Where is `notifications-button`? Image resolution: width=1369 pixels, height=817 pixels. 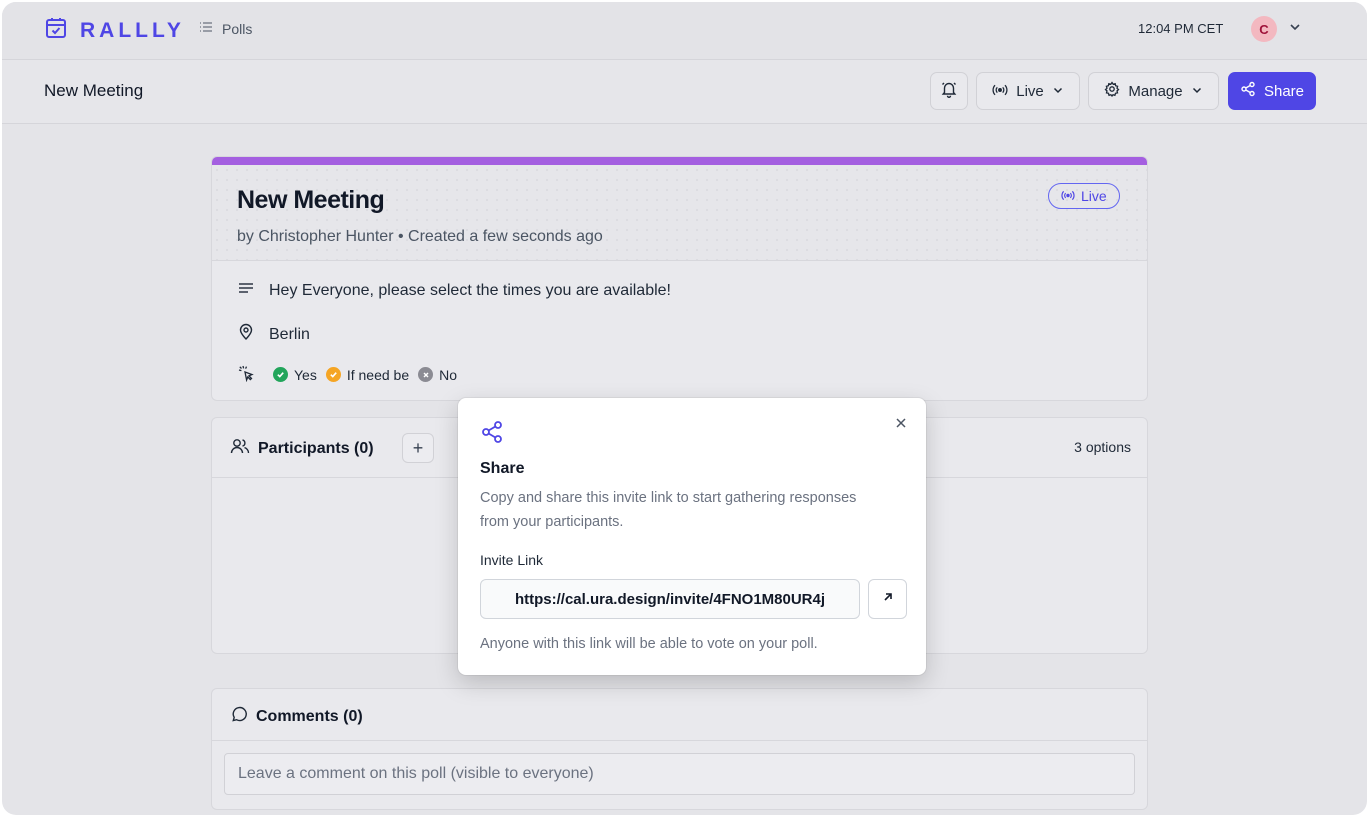
notifications-button is located at coordinates (949, 91).